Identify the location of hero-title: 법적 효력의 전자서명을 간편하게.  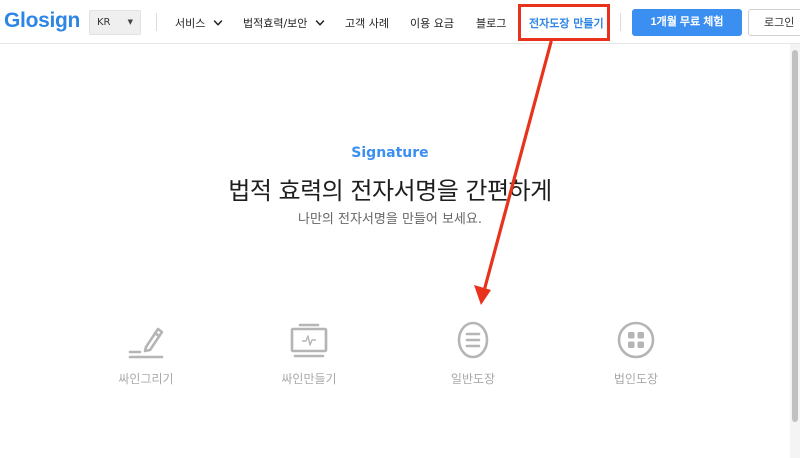
(390, 191).